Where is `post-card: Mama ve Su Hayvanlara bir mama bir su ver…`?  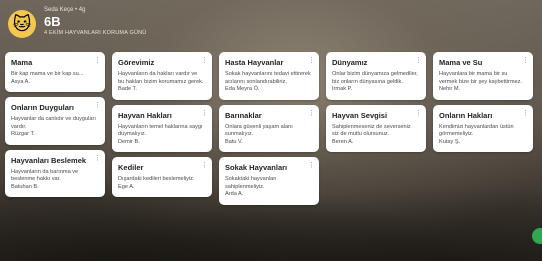
post-card: Mama ve Su Hayvanlara bir mama bir su ver… is located at coordinates (483, 76).